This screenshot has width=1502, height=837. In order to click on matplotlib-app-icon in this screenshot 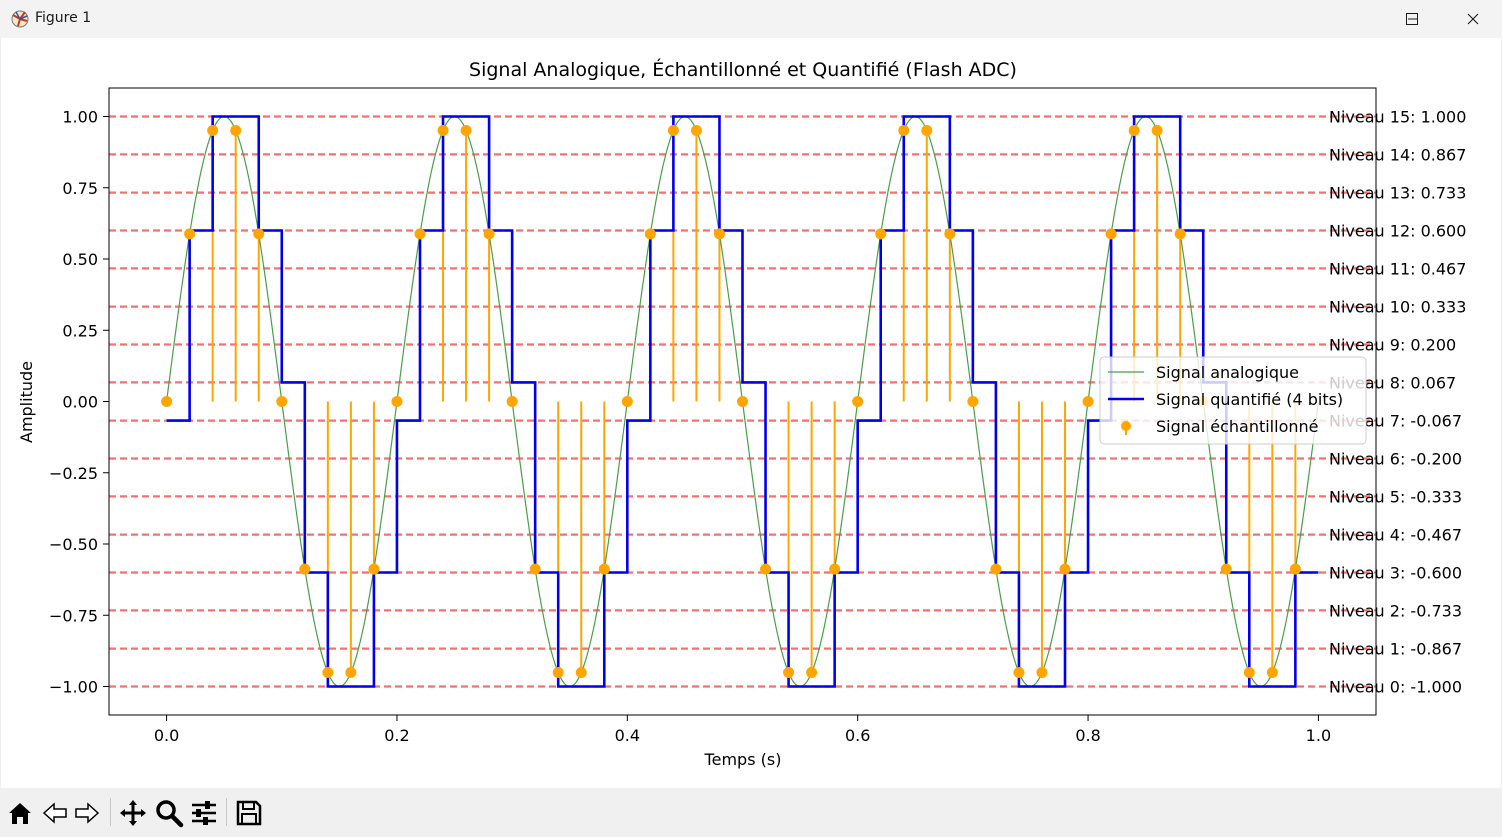, I will do `click(20, 19)`.